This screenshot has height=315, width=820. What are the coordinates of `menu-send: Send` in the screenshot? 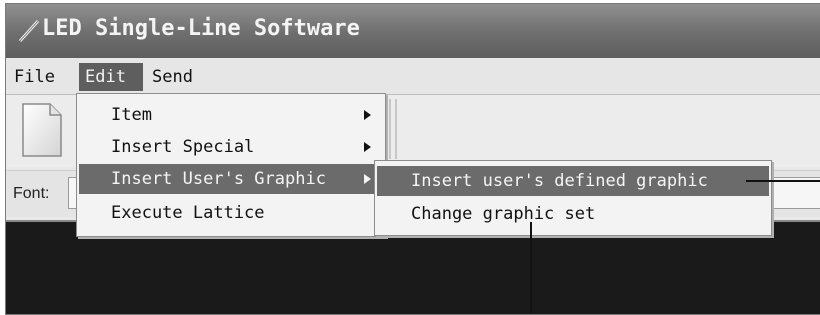 It's located at (172, 77).